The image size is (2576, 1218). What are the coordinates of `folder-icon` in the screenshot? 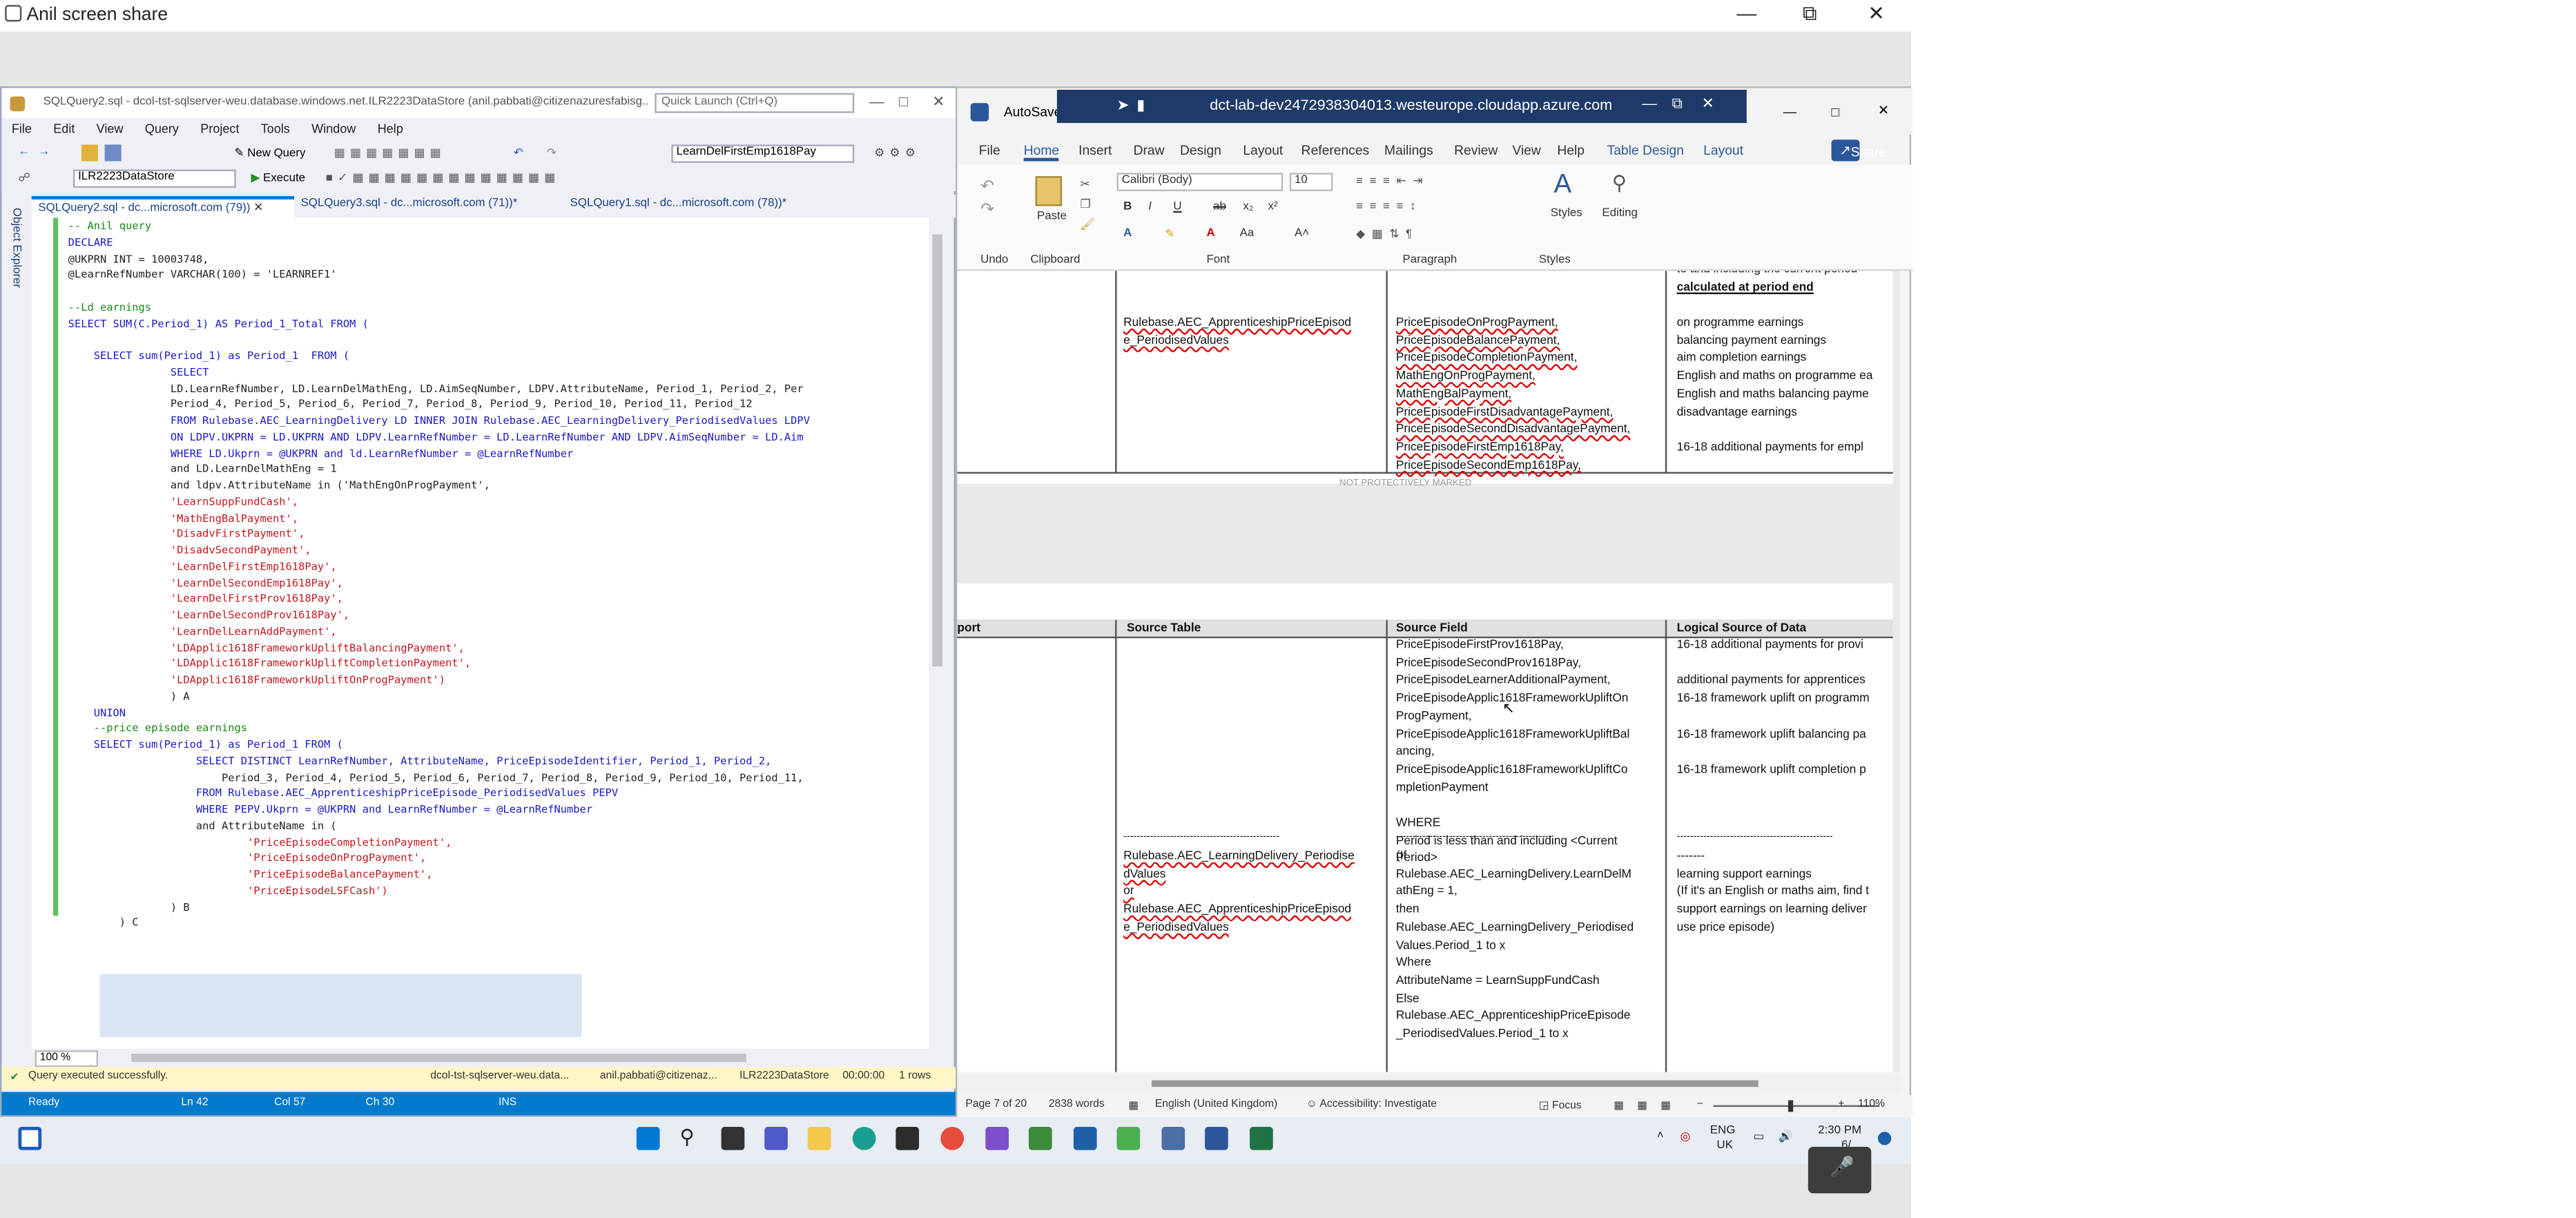 It's located at (90, 153).